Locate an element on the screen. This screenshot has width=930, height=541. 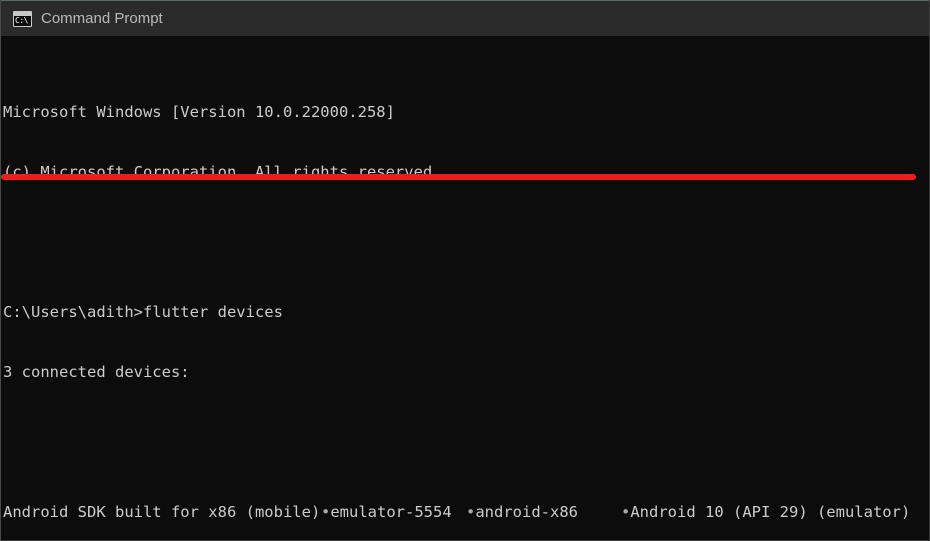
command-prompt-icon: C:\ is located at coordinates (22, 18).